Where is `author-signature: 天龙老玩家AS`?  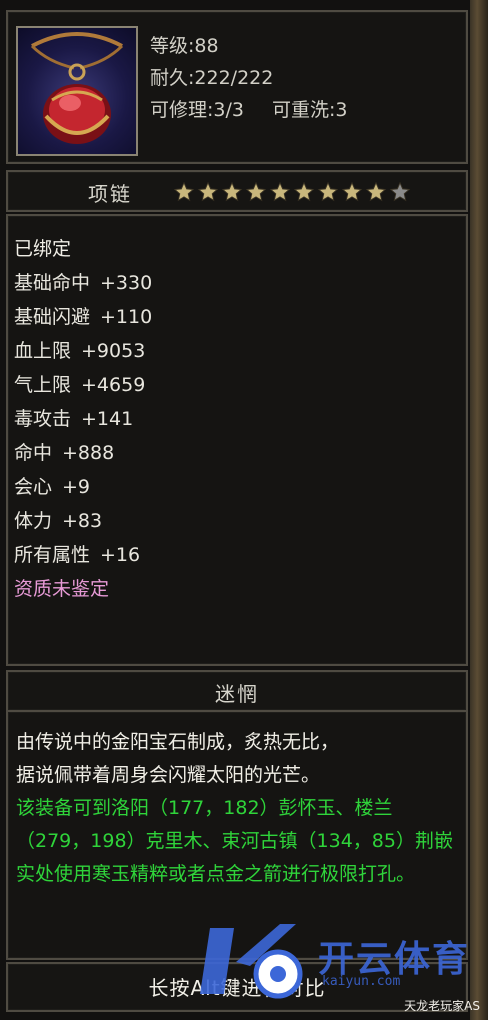
author-signature: 天龙老玩家AS is located at coordinates (442, 1006).